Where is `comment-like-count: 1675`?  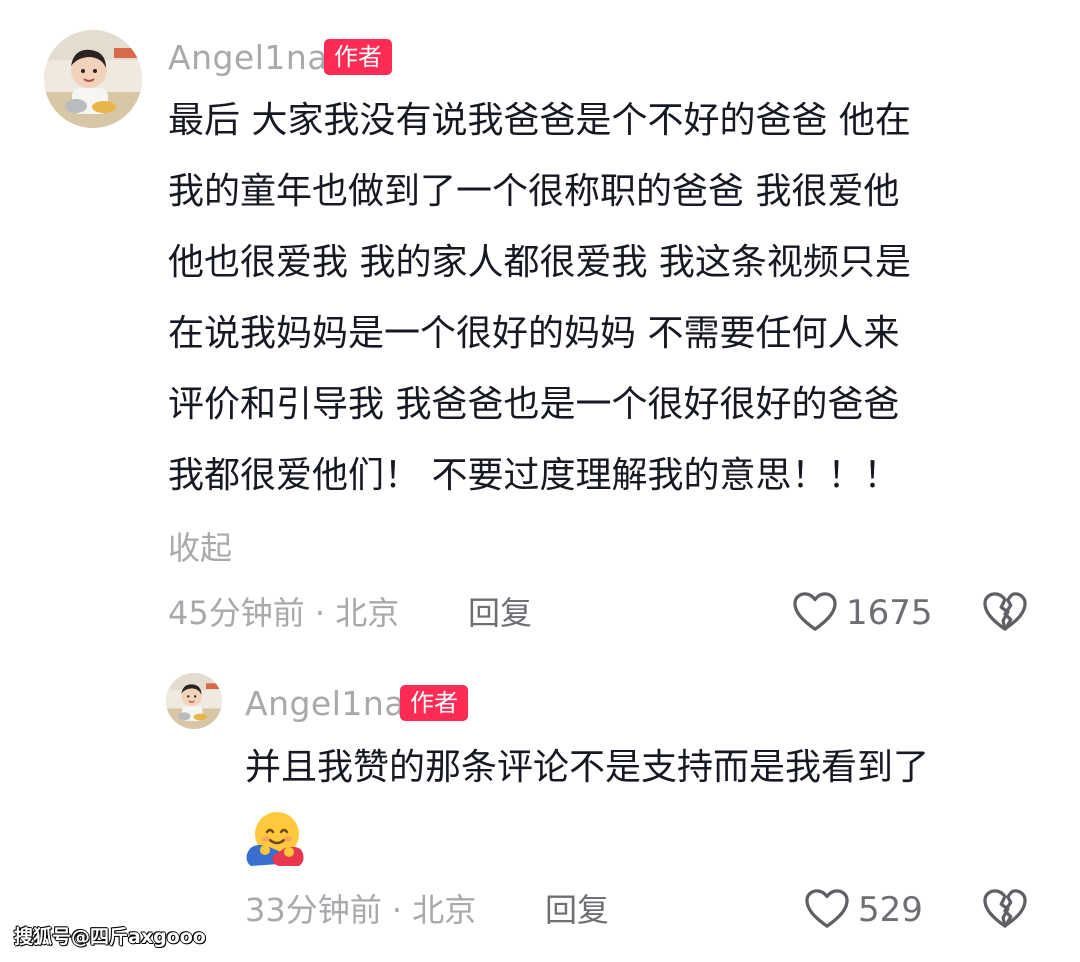
comment-like-count: 1675 is located at coordinates (889, 613).